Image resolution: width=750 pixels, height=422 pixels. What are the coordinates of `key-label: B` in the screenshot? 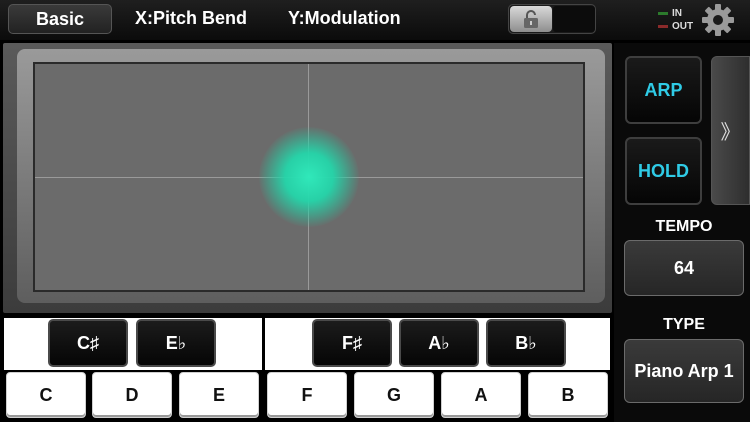 It's located at (568, 394).